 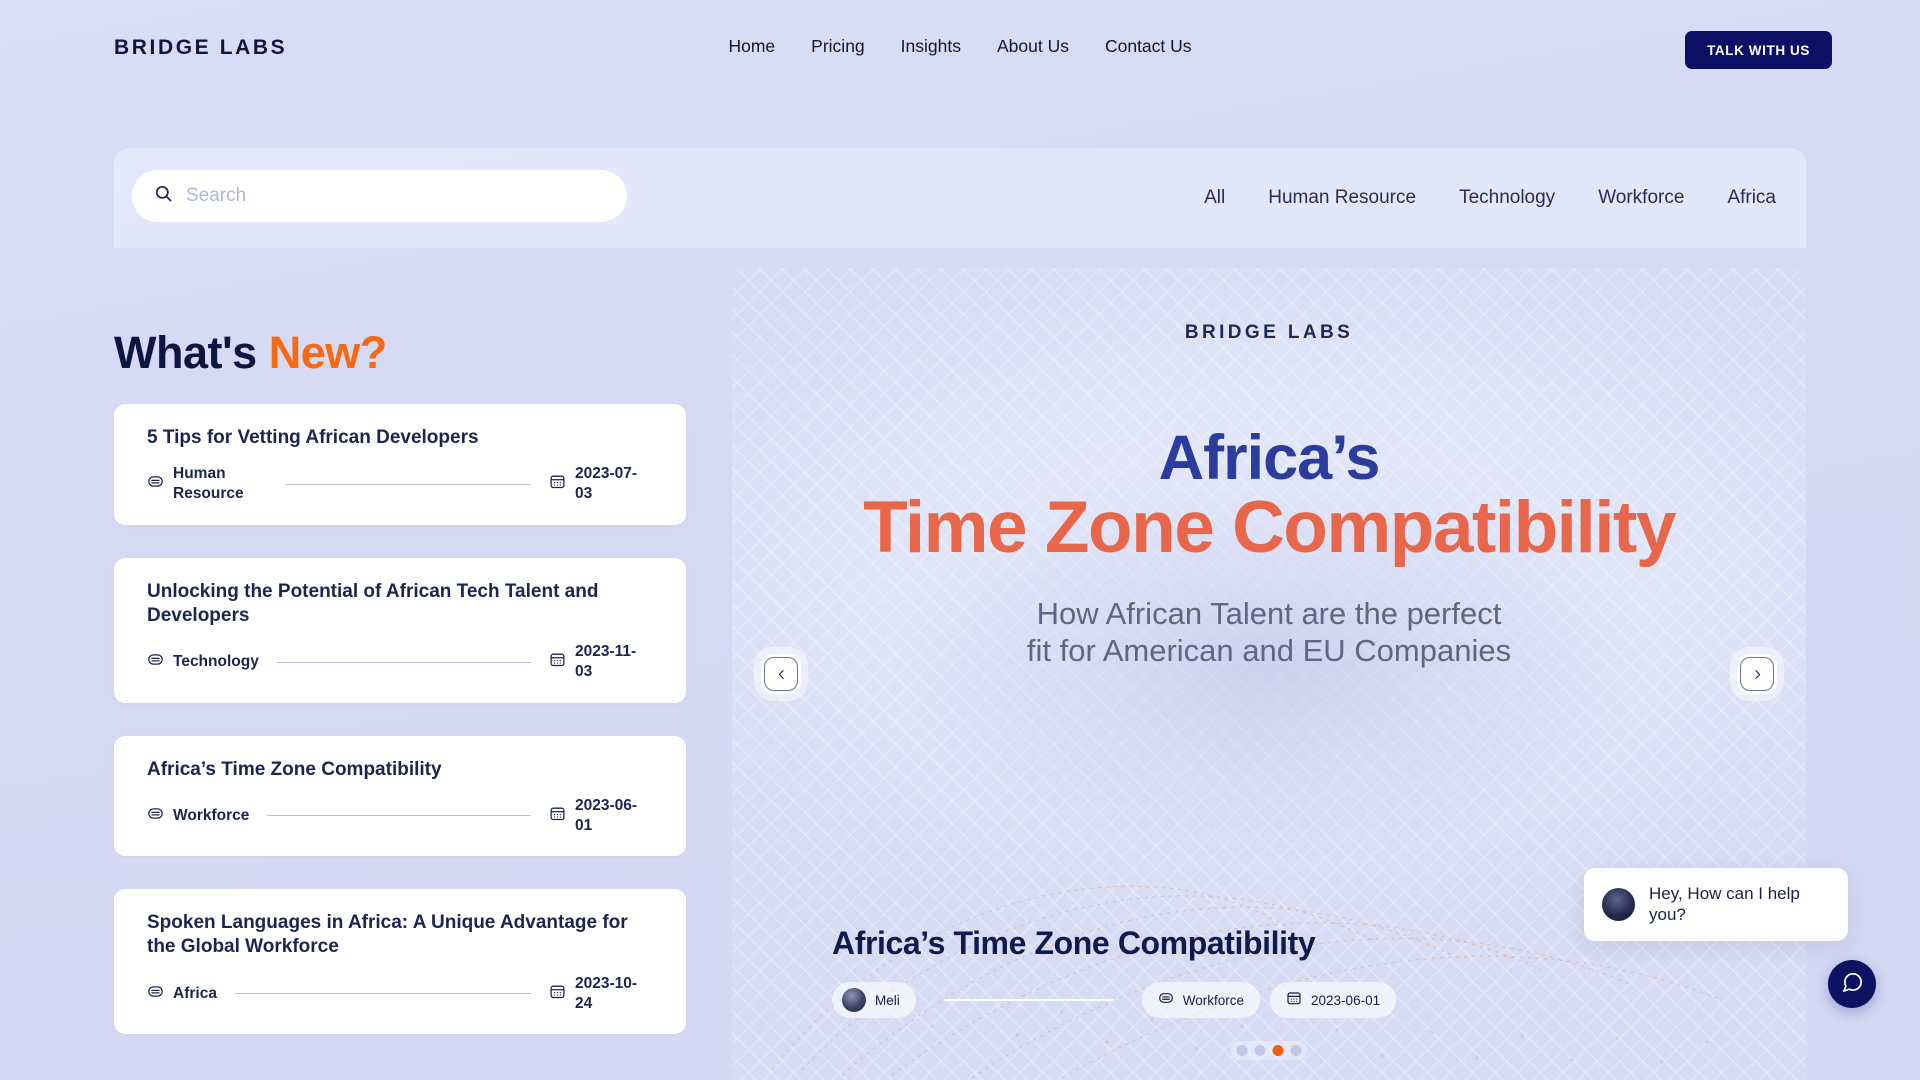 I want to click on article-date-group: 2023-11-03, so click(x=601, y=662).